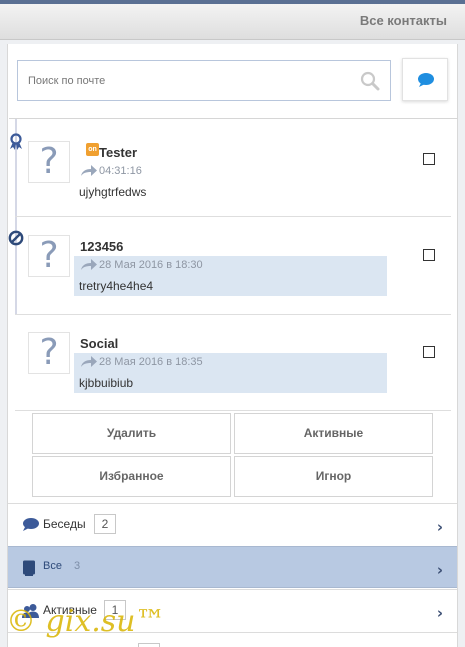  What do you see at coordinates (149, 645) in the screenshot?
I see `count-badge` at bounding box center [149, 645].